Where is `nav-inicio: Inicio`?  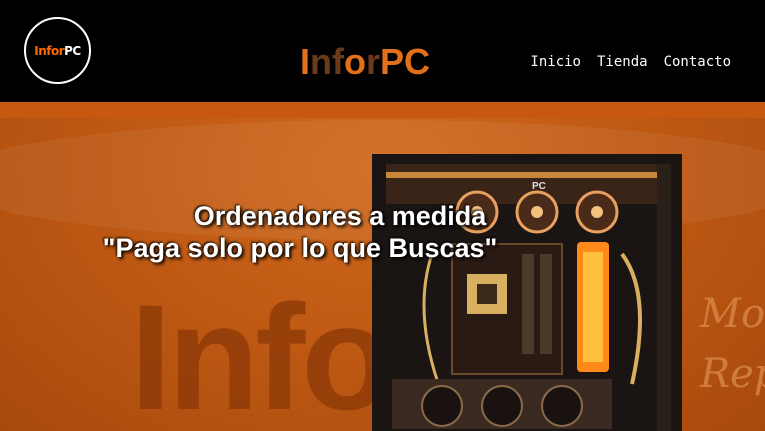
nav-inicio: Inicio is located at coordinates (555, 62).